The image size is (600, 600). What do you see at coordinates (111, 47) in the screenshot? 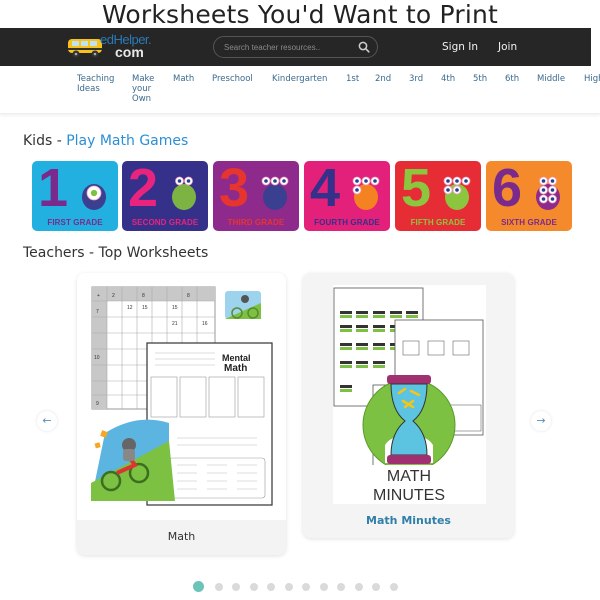
I see `site-logo: edHelper. com` at bounding box center [111, 47].